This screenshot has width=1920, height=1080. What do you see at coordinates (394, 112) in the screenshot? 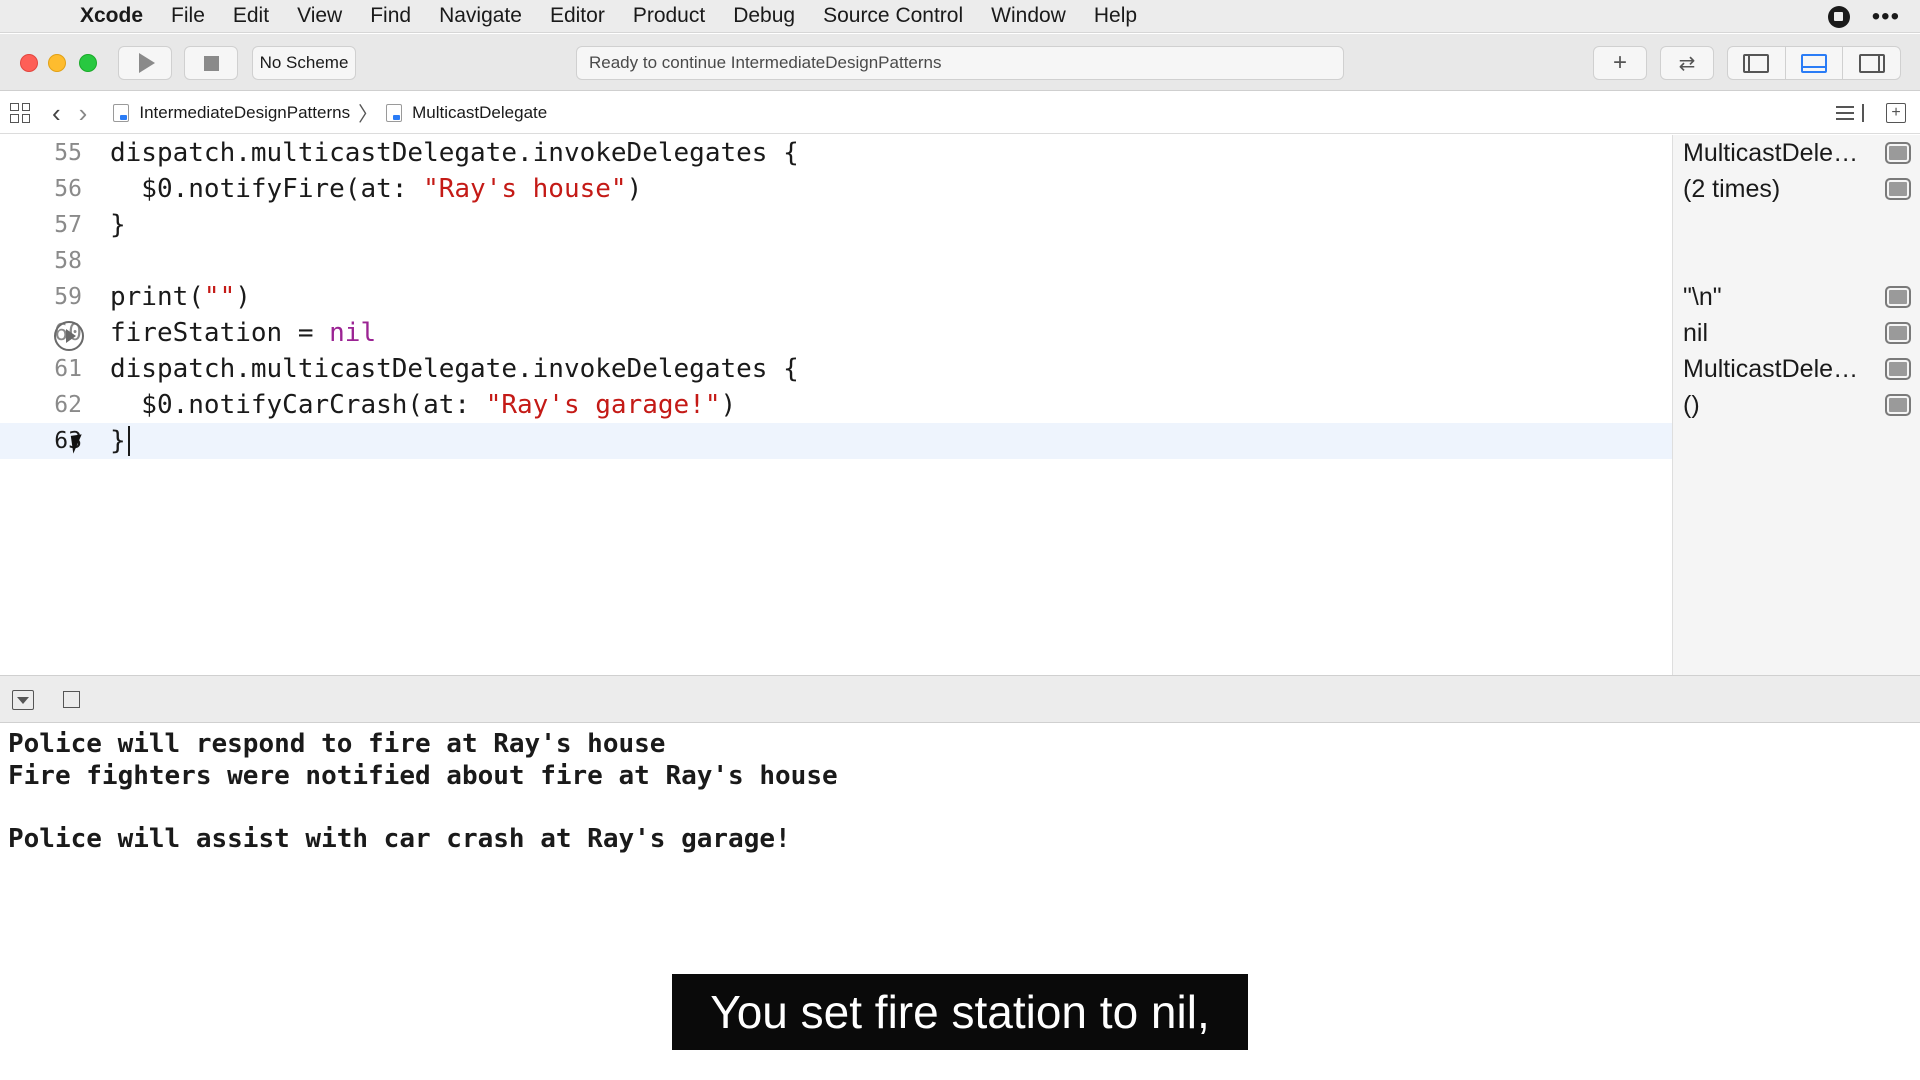
I see `swift-file-icon` at bounding box center [394, 112].